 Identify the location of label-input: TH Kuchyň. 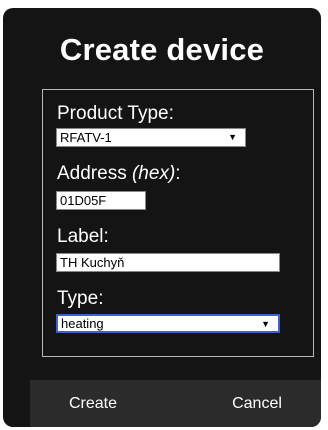
(168, 262).